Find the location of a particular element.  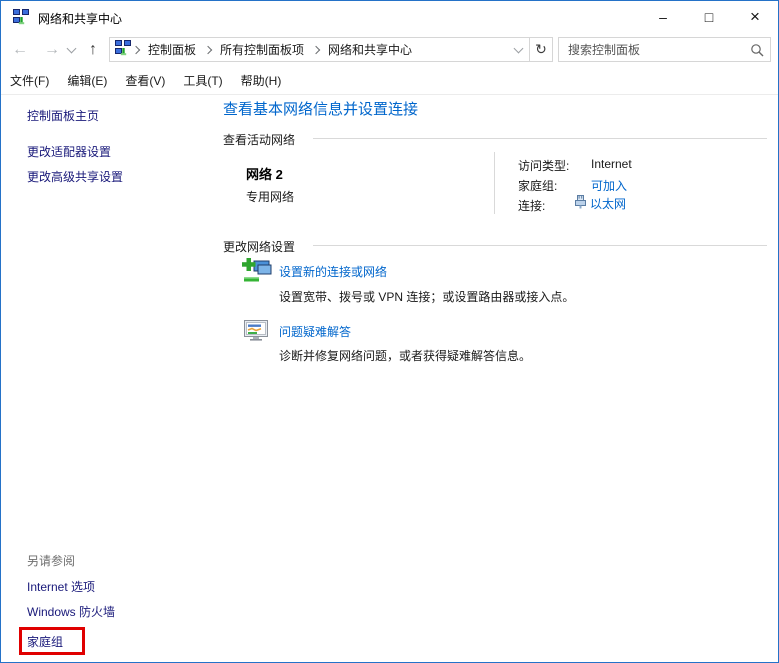

ethernet-link: 以太网 is located at coordinates (608, 203).